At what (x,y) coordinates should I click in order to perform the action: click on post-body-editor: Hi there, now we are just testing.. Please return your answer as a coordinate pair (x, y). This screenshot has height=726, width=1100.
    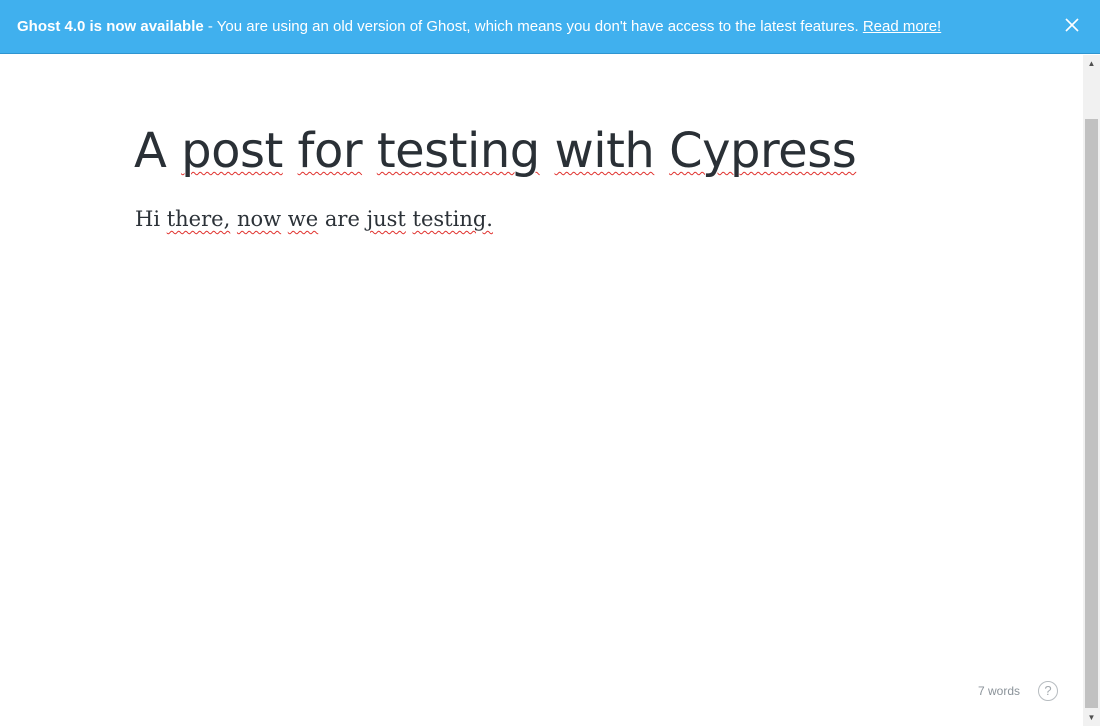
    Looking at the image, I should click on (314, 219).